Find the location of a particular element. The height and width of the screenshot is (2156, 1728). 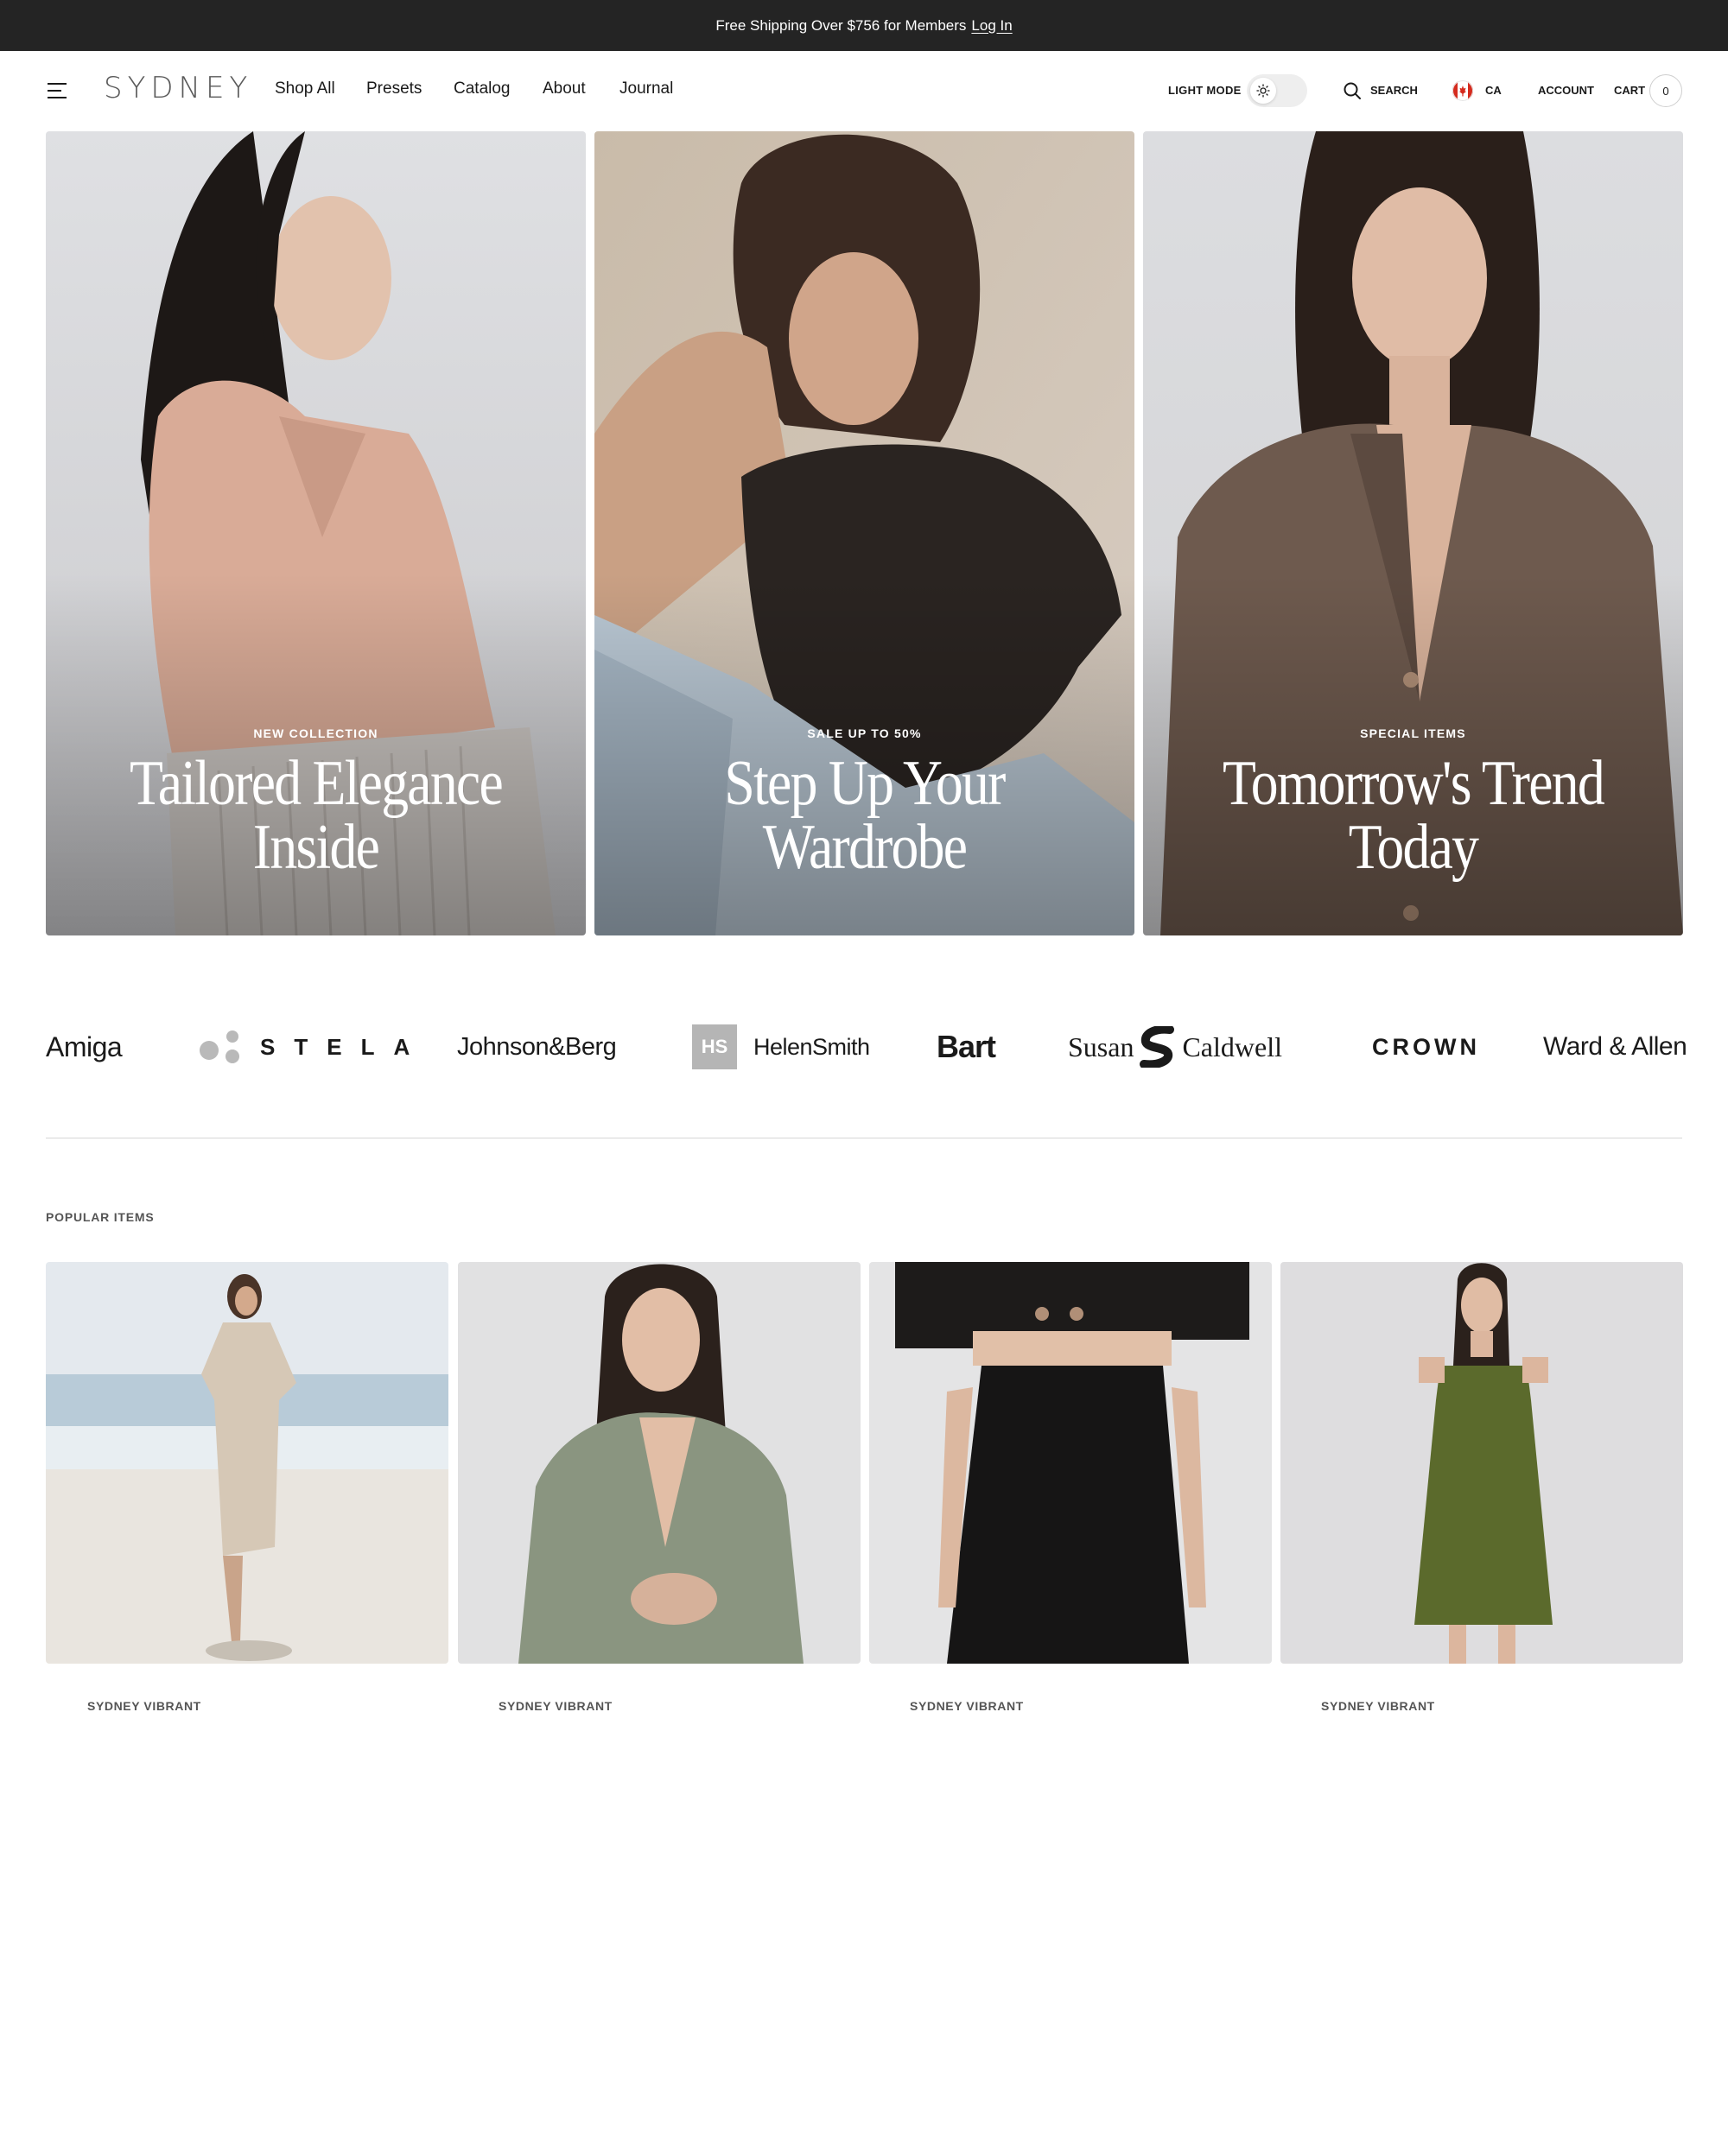

hero-title: Tailored Elegance Inside is located at coordinates (316, 815).